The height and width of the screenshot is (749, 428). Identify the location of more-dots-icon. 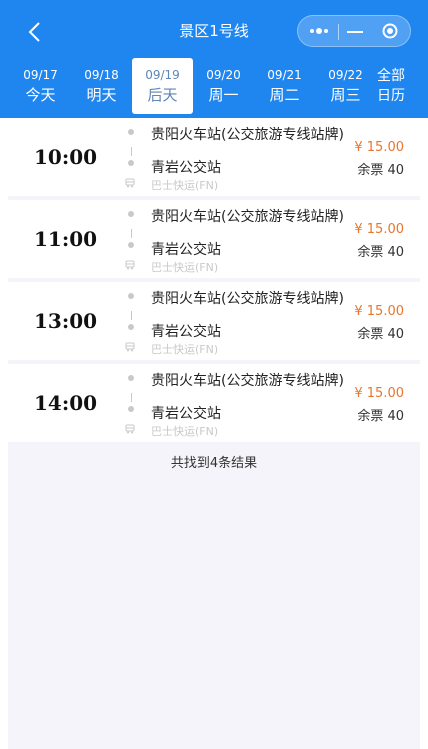
(320, 31).